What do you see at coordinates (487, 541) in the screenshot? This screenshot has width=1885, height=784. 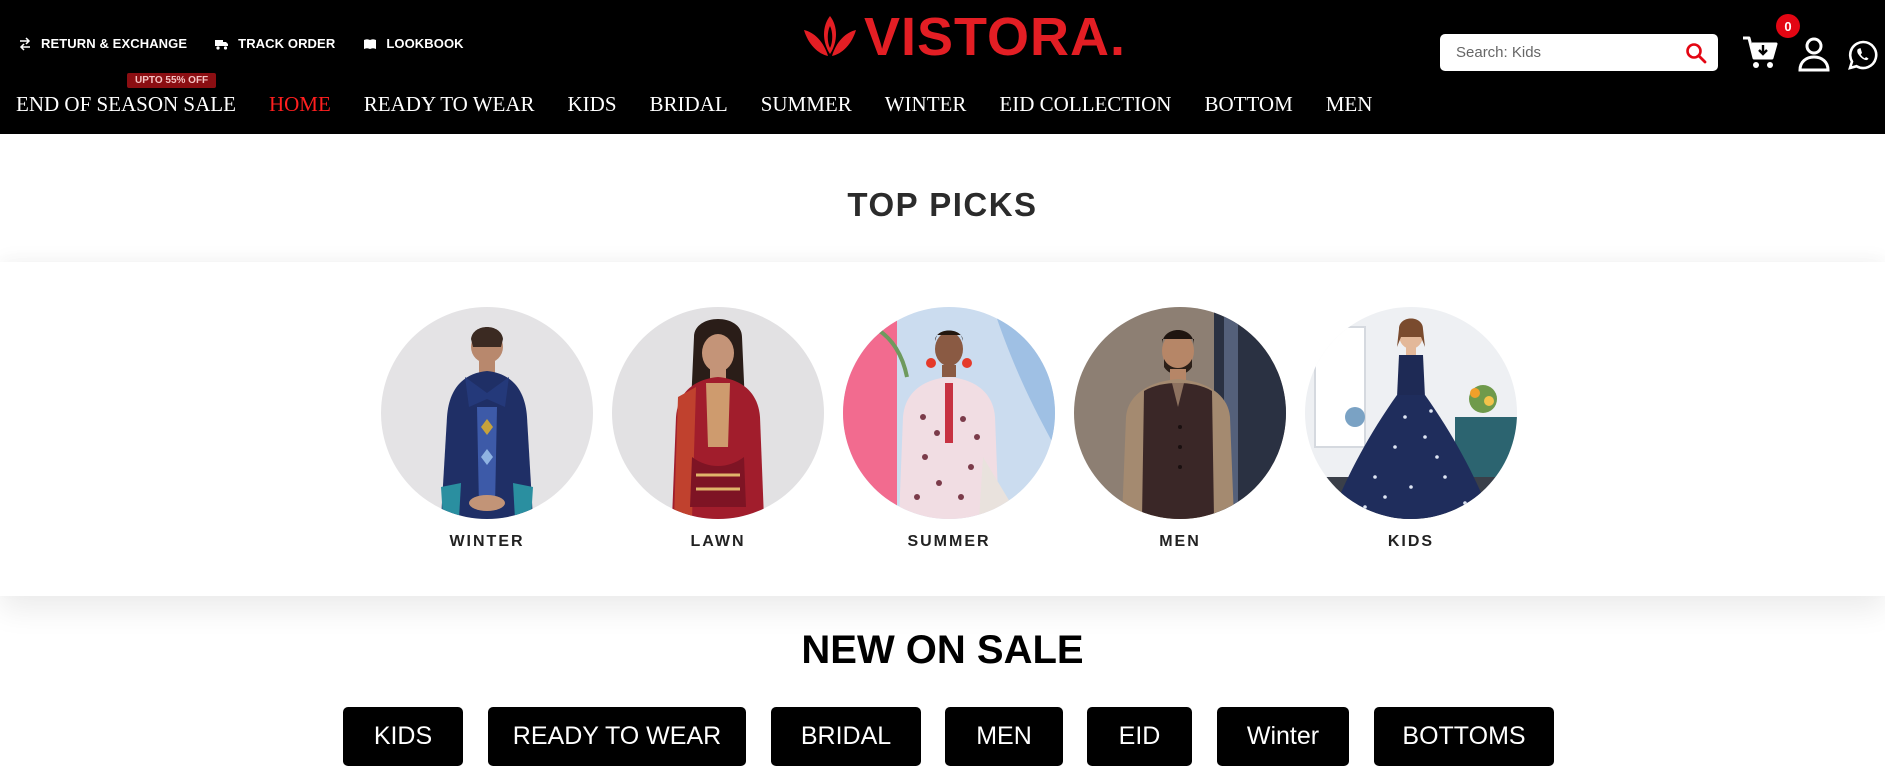 I see `pick-winter-label: WINTER` at bounding box center [487, 541].